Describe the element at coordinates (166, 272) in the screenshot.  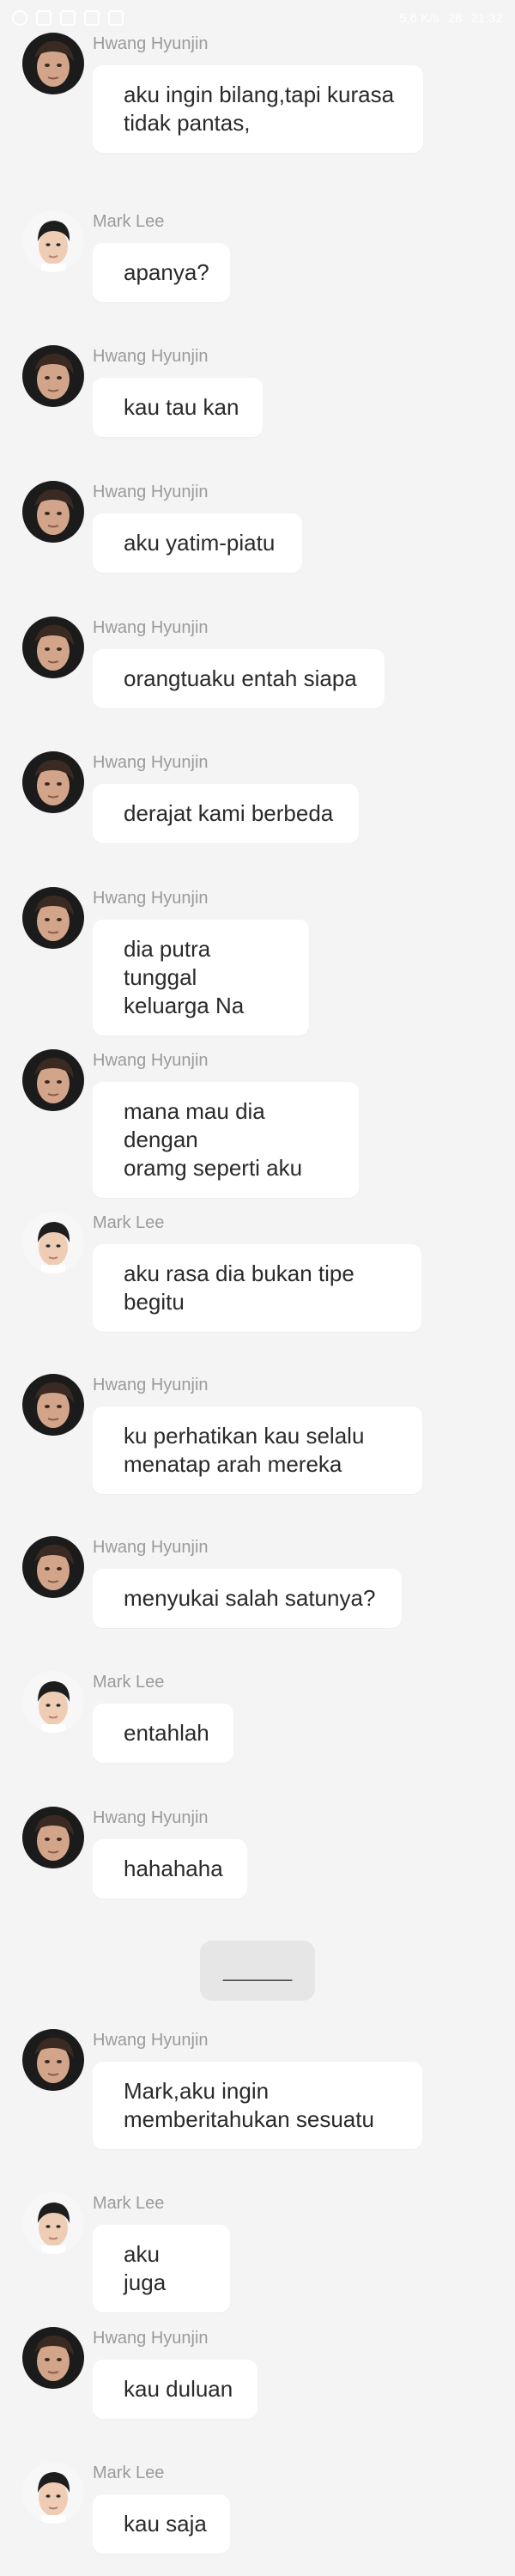
I see `message-text: apanya?` at that location.